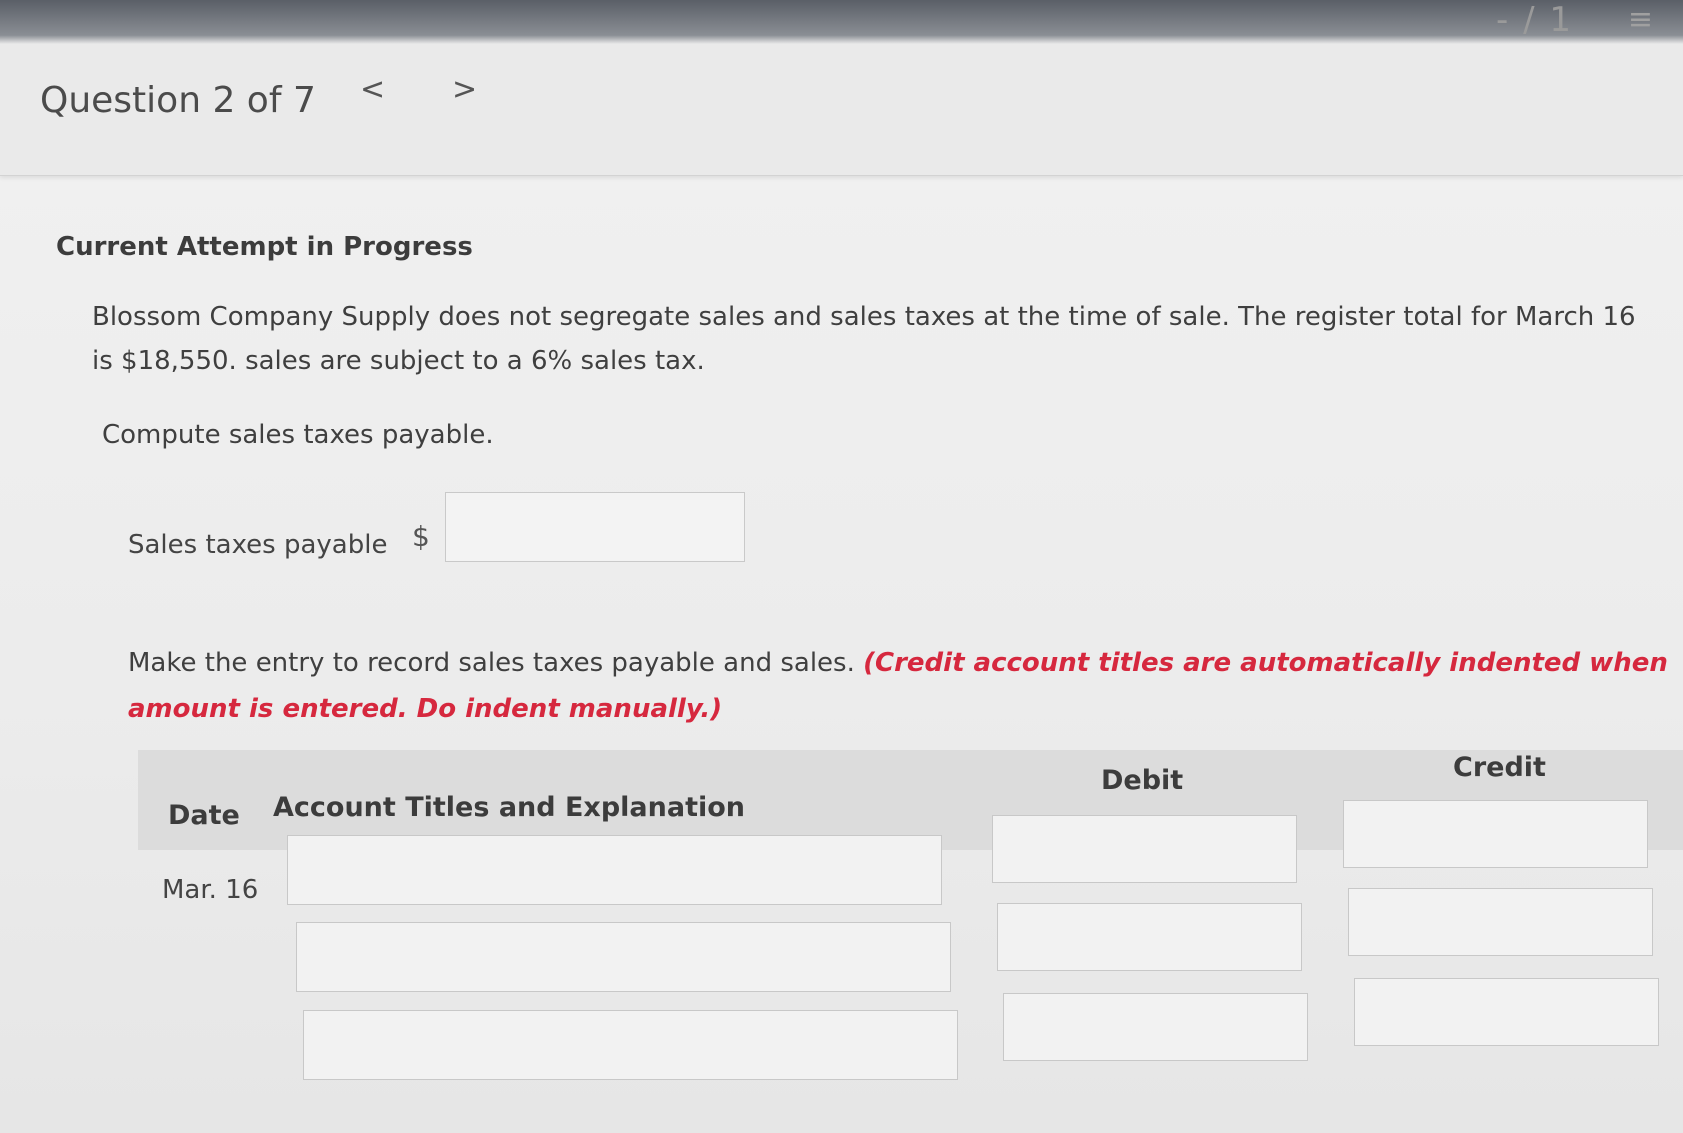  Describe the element at coordinates (509, 807) in the screenshot. I see `header-account-titles: Account Titles and Explanation` at that location.